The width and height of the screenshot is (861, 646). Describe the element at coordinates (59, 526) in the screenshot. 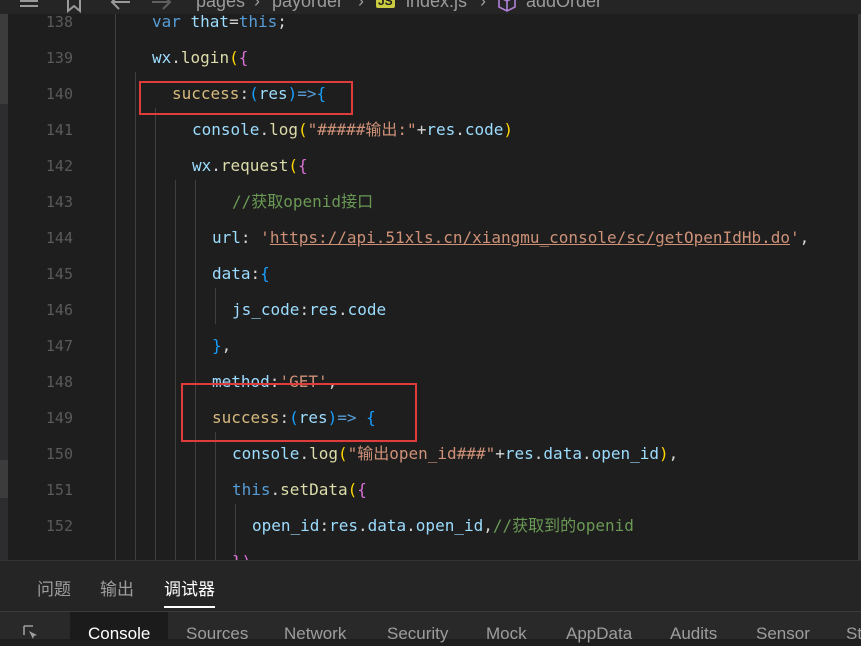

I see `line-number: 152` at that location.